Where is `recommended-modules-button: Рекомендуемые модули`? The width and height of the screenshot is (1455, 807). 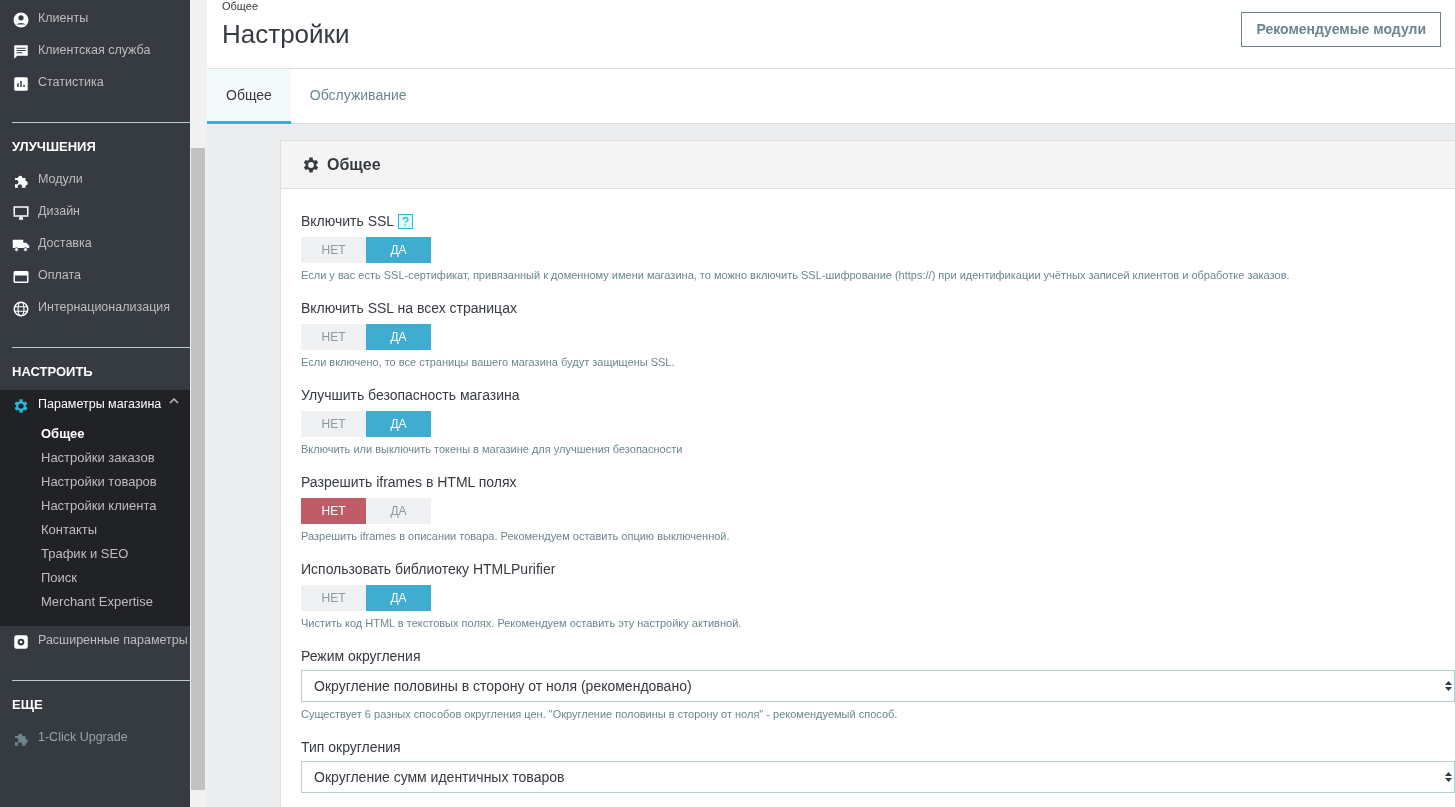 recommended-modules-button: Рекомендуемые модули is located at coordinates (1341, 29).